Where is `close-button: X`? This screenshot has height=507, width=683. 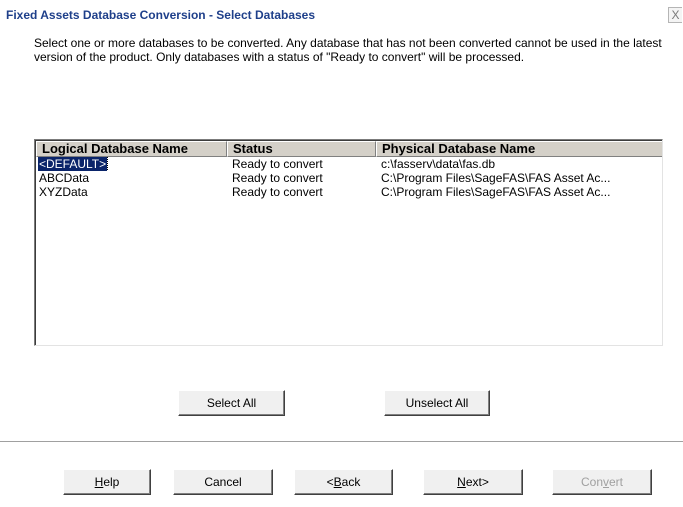 close-button: X is located at coordinates (675, 15).